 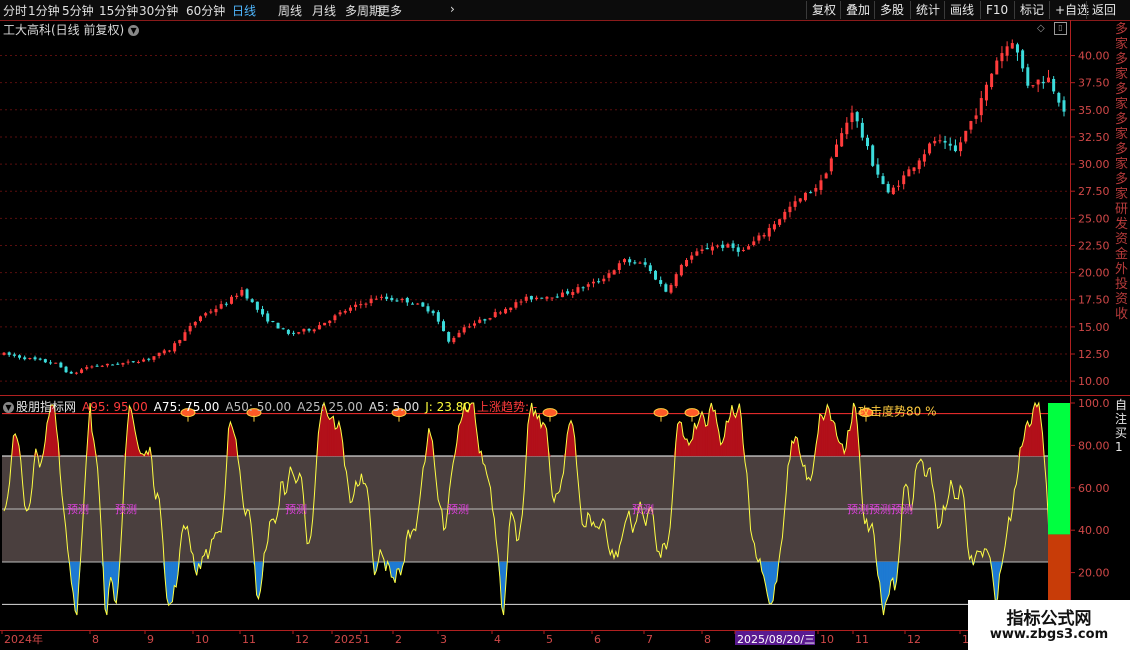 I want to click on diamond-icon: ◇, so click(x=1041, y=28).